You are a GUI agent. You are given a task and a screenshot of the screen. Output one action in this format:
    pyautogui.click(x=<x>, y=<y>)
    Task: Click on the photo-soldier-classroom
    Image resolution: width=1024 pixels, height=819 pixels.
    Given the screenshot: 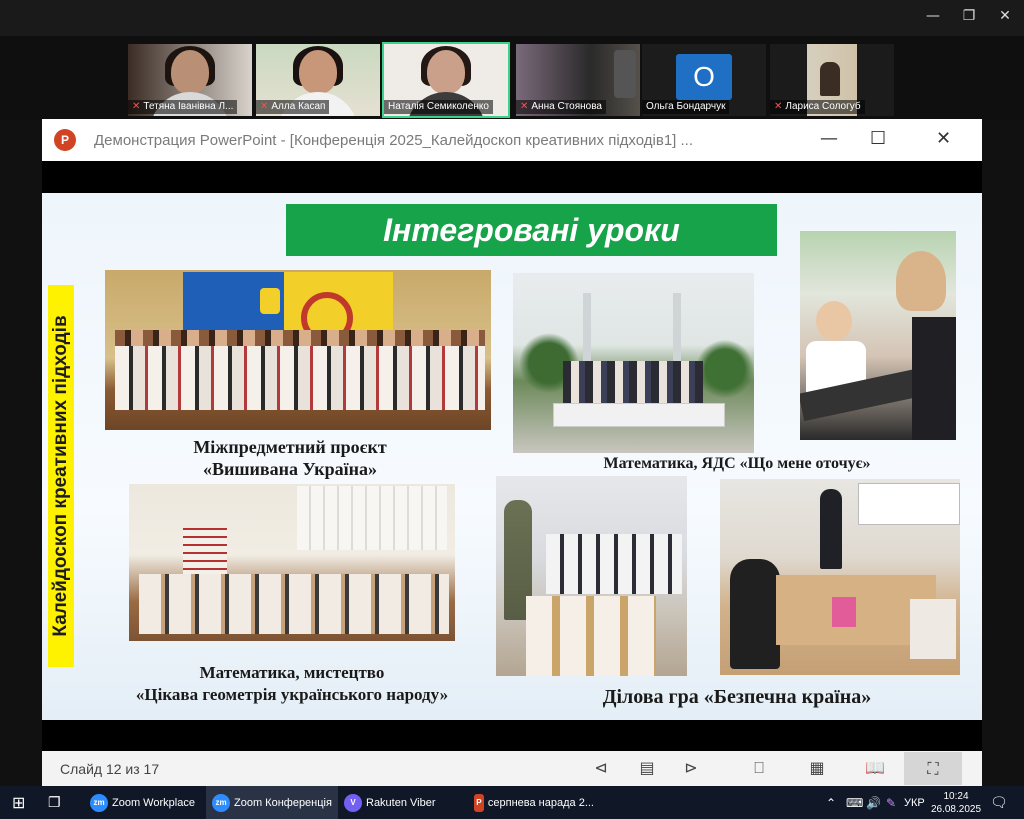 What is the action you would take?
    pyautogui.click(x=591, y=576)
    